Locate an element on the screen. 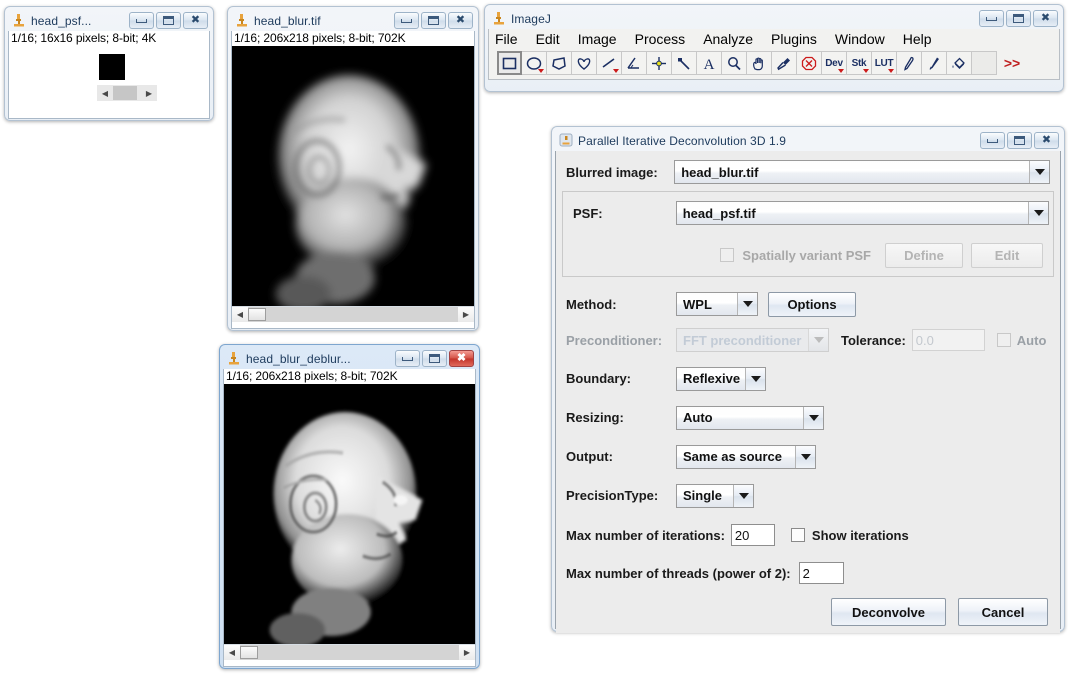  titlebar-head-blur: head_blur.tif ✖ is located at coordinates (353, 20).